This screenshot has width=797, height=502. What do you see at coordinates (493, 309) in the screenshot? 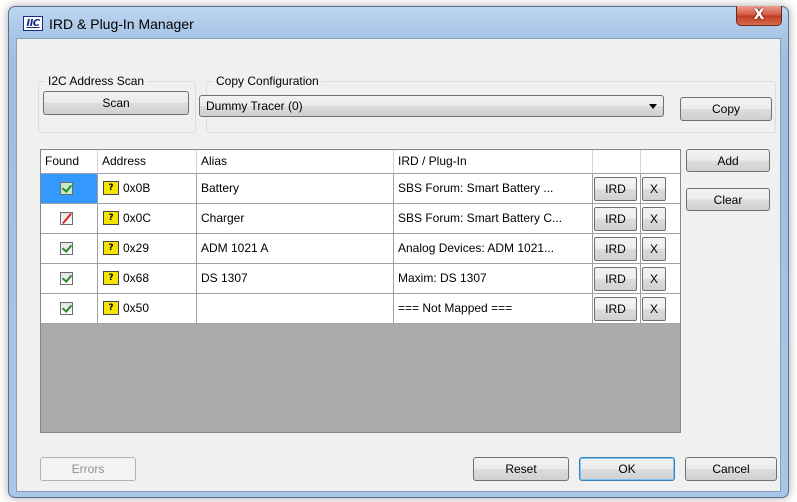
I see `ird-cell: === Not Mapped ===` at bounding box center [493, 309].